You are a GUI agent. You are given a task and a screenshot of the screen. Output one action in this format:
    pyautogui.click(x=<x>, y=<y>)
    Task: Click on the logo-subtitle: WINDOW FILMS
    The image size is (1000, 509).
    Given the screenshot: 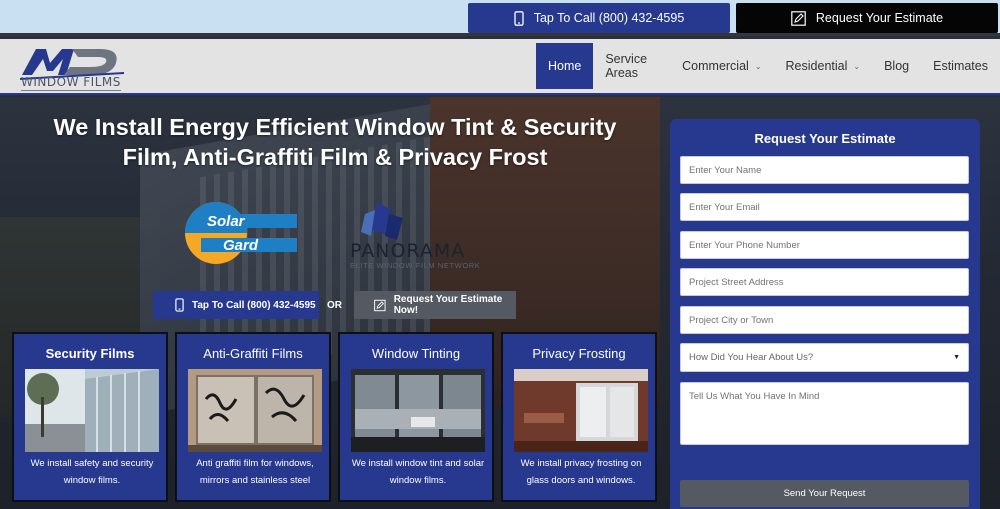 What is the action you would take?
    pyautogui.click(x=71, y=82)
    